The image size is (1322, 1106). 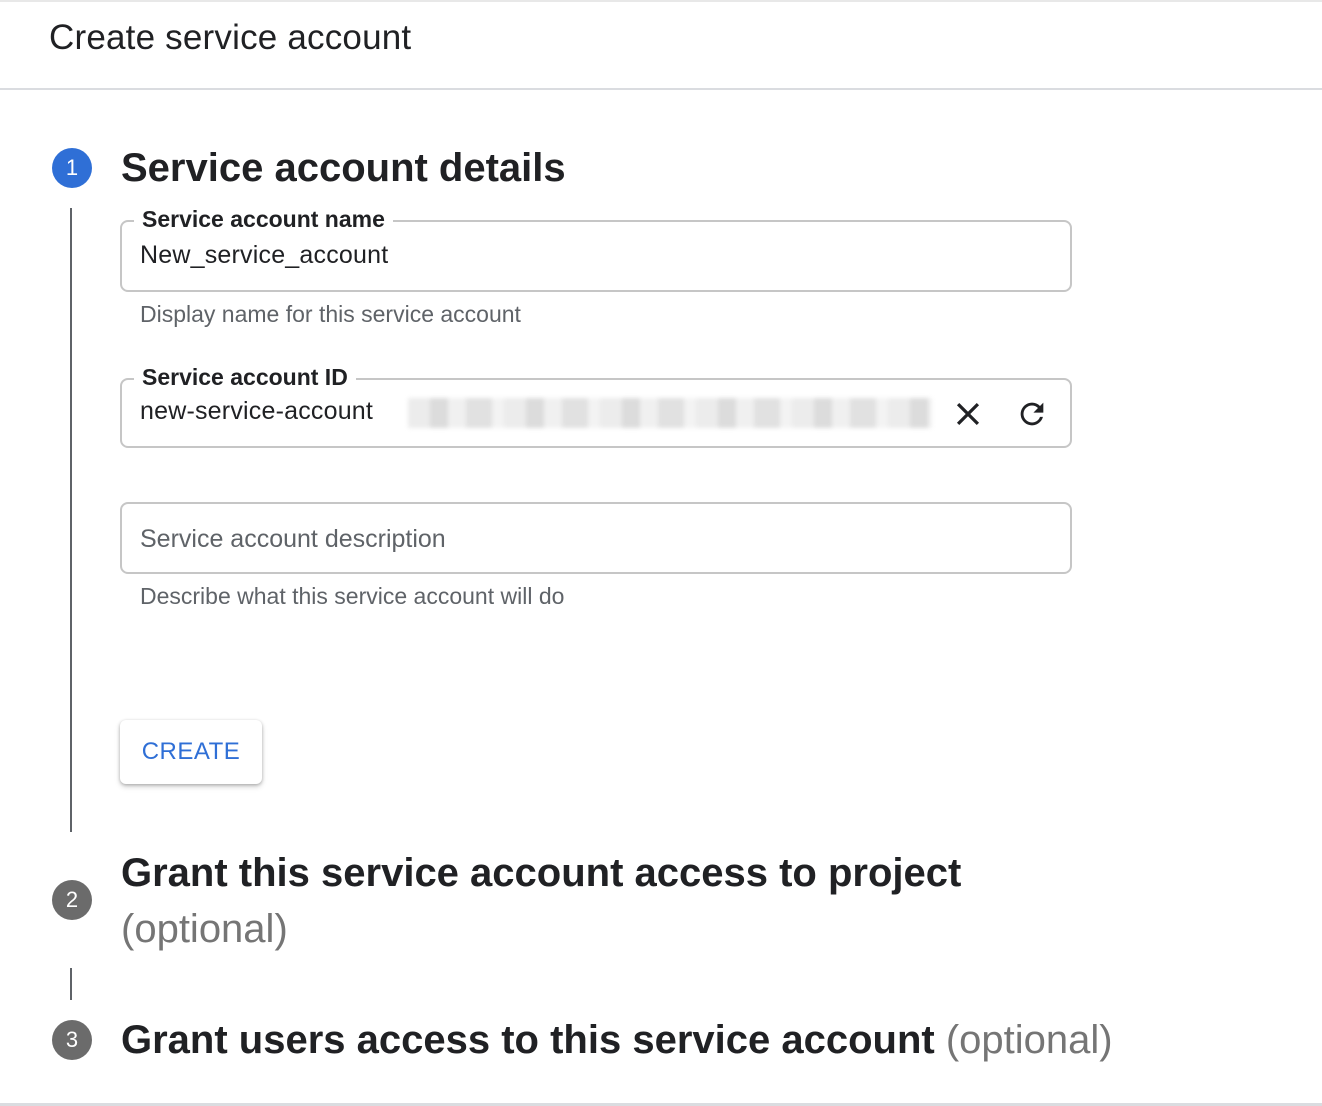 What do you see at coordinates (1032, 414) in the screenshot?
I see `refresh-icon` at bounding box center [1032, 414].